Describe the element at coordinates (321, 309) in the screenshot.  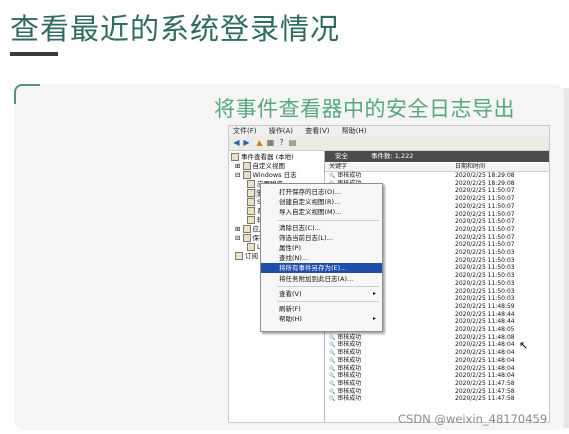
I see `context-menu-item: 刷新(F)` at that location.